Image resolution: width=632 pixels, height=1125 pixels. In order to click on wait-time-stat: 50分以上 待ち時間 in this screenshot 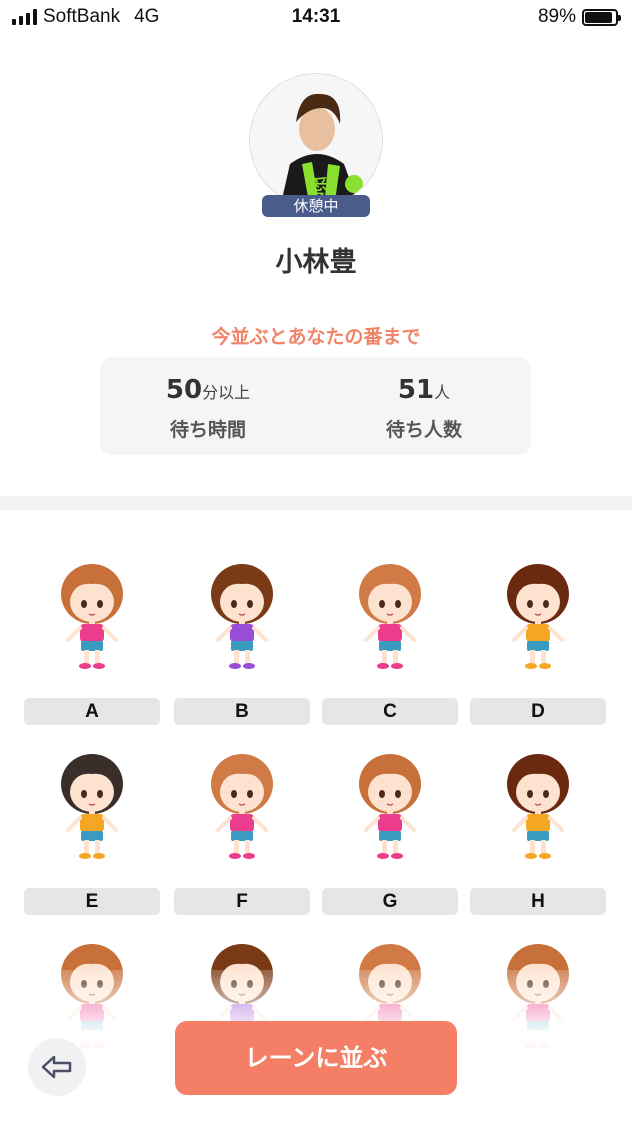, I will do `click(208, 408)`.